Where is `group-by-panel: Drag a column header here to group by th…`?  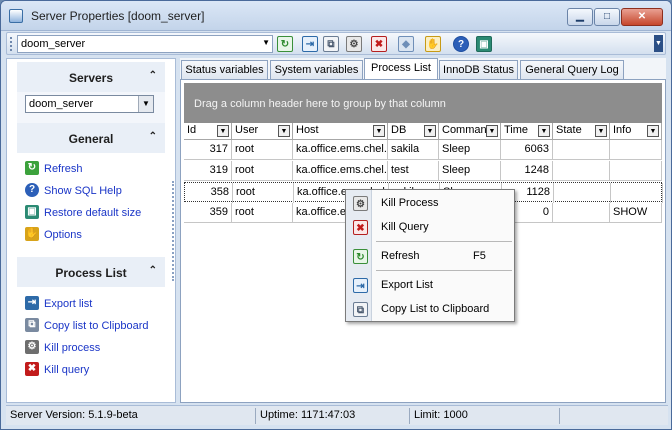 group-by-panel: Drag a column header here to group by th… is located at coordinates (423, 103).